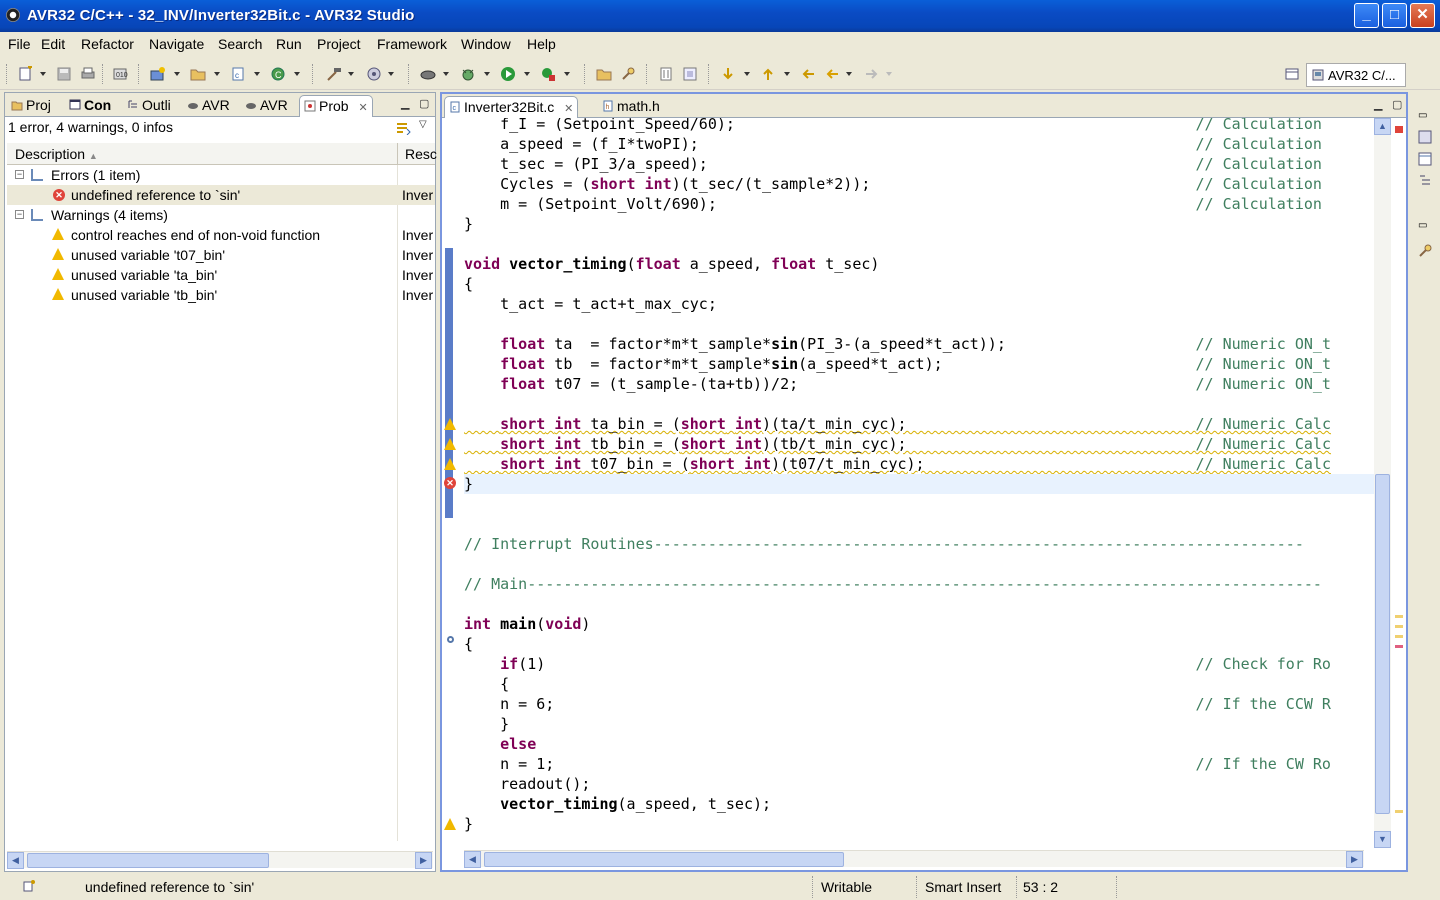 This screenshot has width=1440, height=900. What do you see at coordinates (421, 154) in the screenshot?
I see `column-resource: Resc` at bounding box center [421, 154].